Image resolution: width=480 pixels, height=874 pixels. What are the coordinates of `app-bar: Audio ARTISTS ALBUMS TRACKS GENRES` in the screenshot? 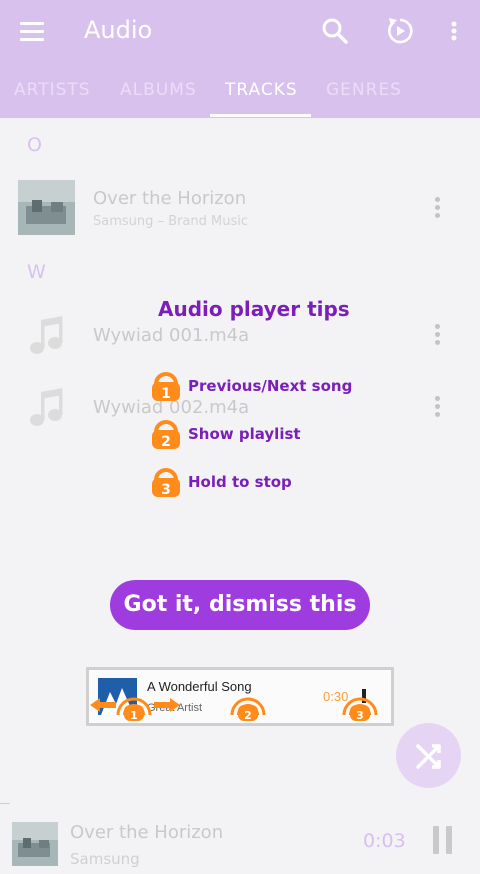 It's located at (240, 59).